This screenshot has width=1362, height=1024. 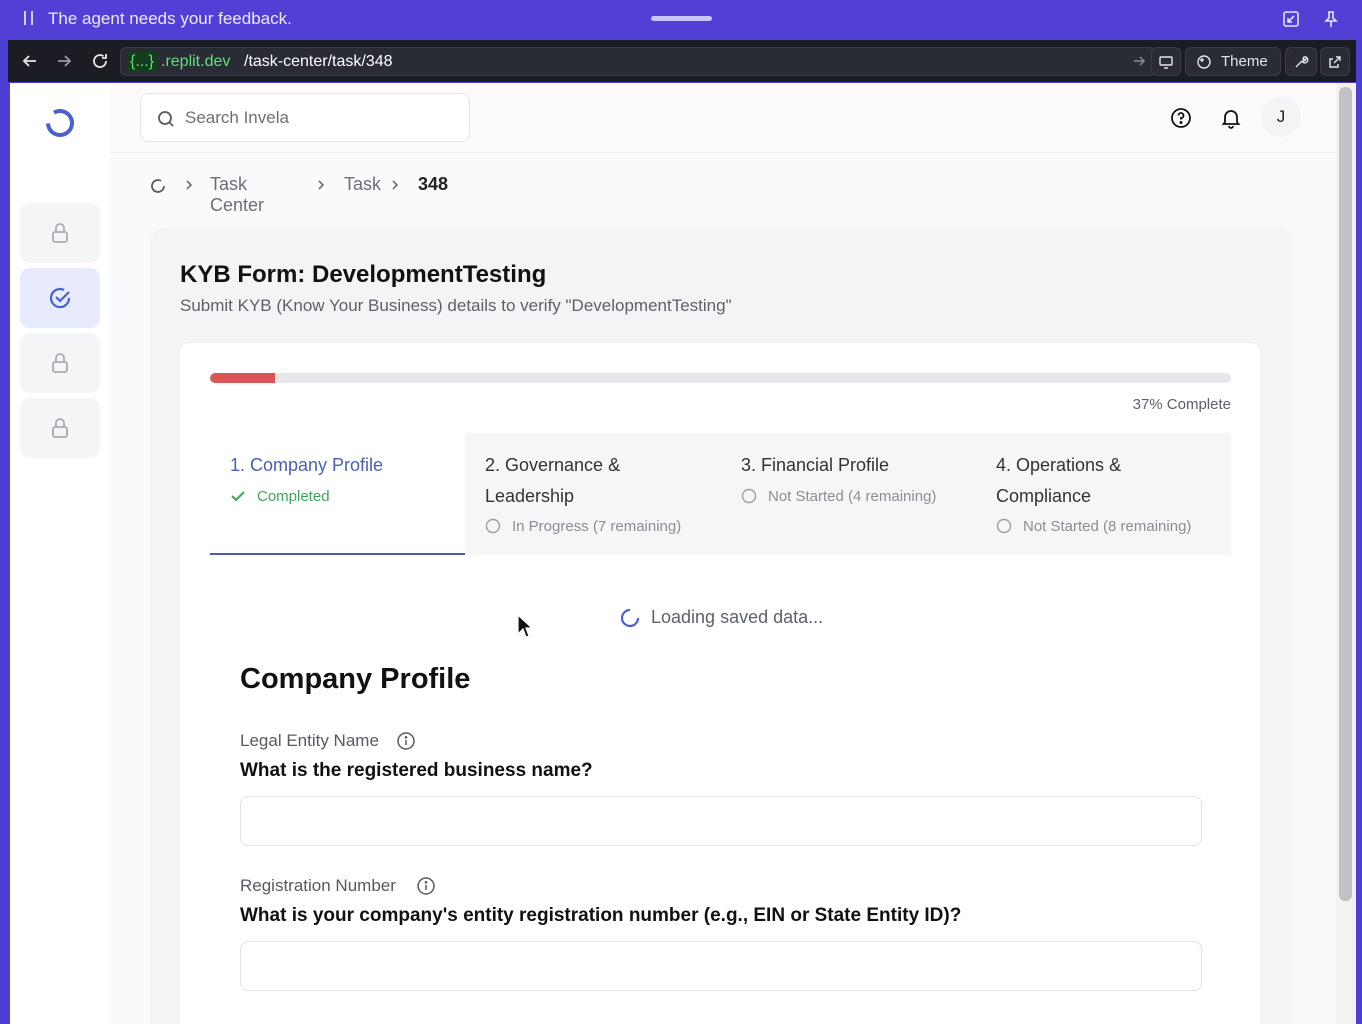 What do you see at coordinates (238, 496) in the screenshot?
I see `check-icon` at bounding box center [238, 496].